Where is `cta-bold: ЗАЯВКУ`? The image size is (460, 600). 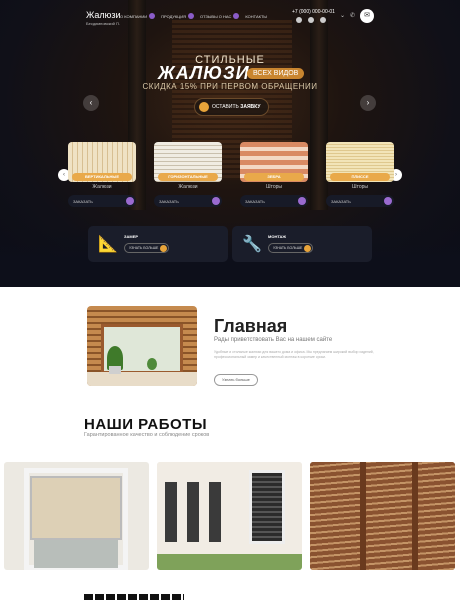
cta-bold: ЗАЯВКУ is located at coordinates (250, 107).